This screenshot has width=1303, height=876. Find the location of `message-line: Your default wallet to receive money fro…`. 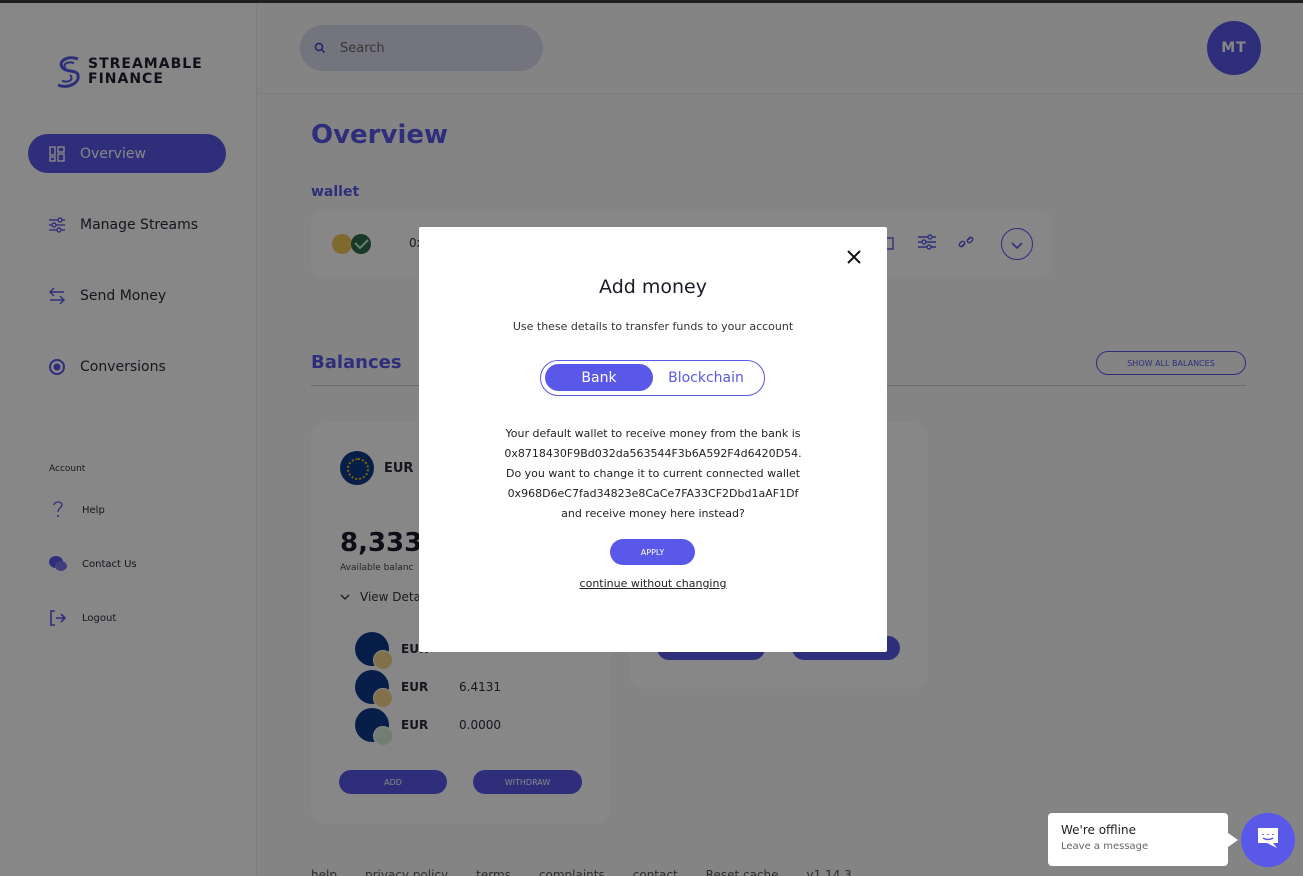

message-line: Your default wallet to receive money fro… is located at coordinates (653, 433).